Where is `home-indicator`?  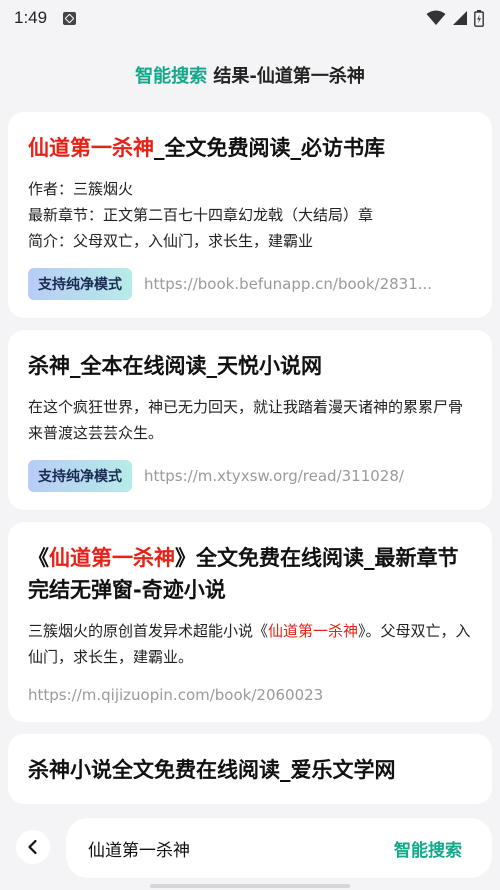 home-indicator is located at coordinates (250, 886).